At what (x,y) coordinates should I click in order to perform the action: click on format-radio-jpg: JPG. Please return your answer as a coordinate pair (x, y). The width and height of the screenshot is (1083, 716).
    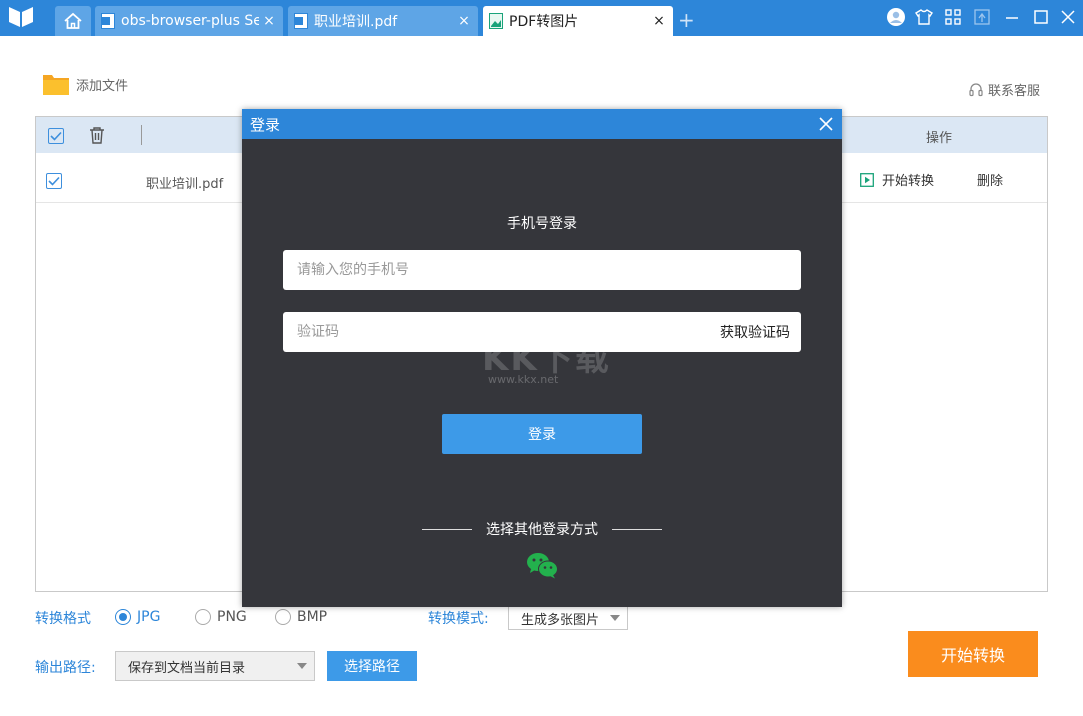
    Looking at the image, I should click on (137, 617).